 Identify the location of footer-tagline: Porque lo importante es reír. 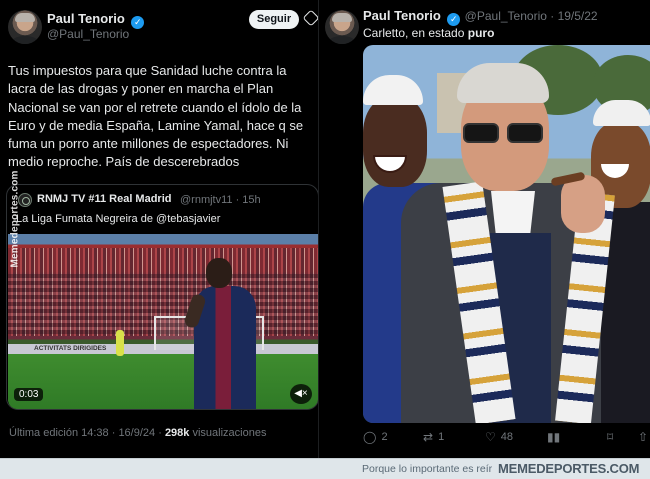
(427, 469).